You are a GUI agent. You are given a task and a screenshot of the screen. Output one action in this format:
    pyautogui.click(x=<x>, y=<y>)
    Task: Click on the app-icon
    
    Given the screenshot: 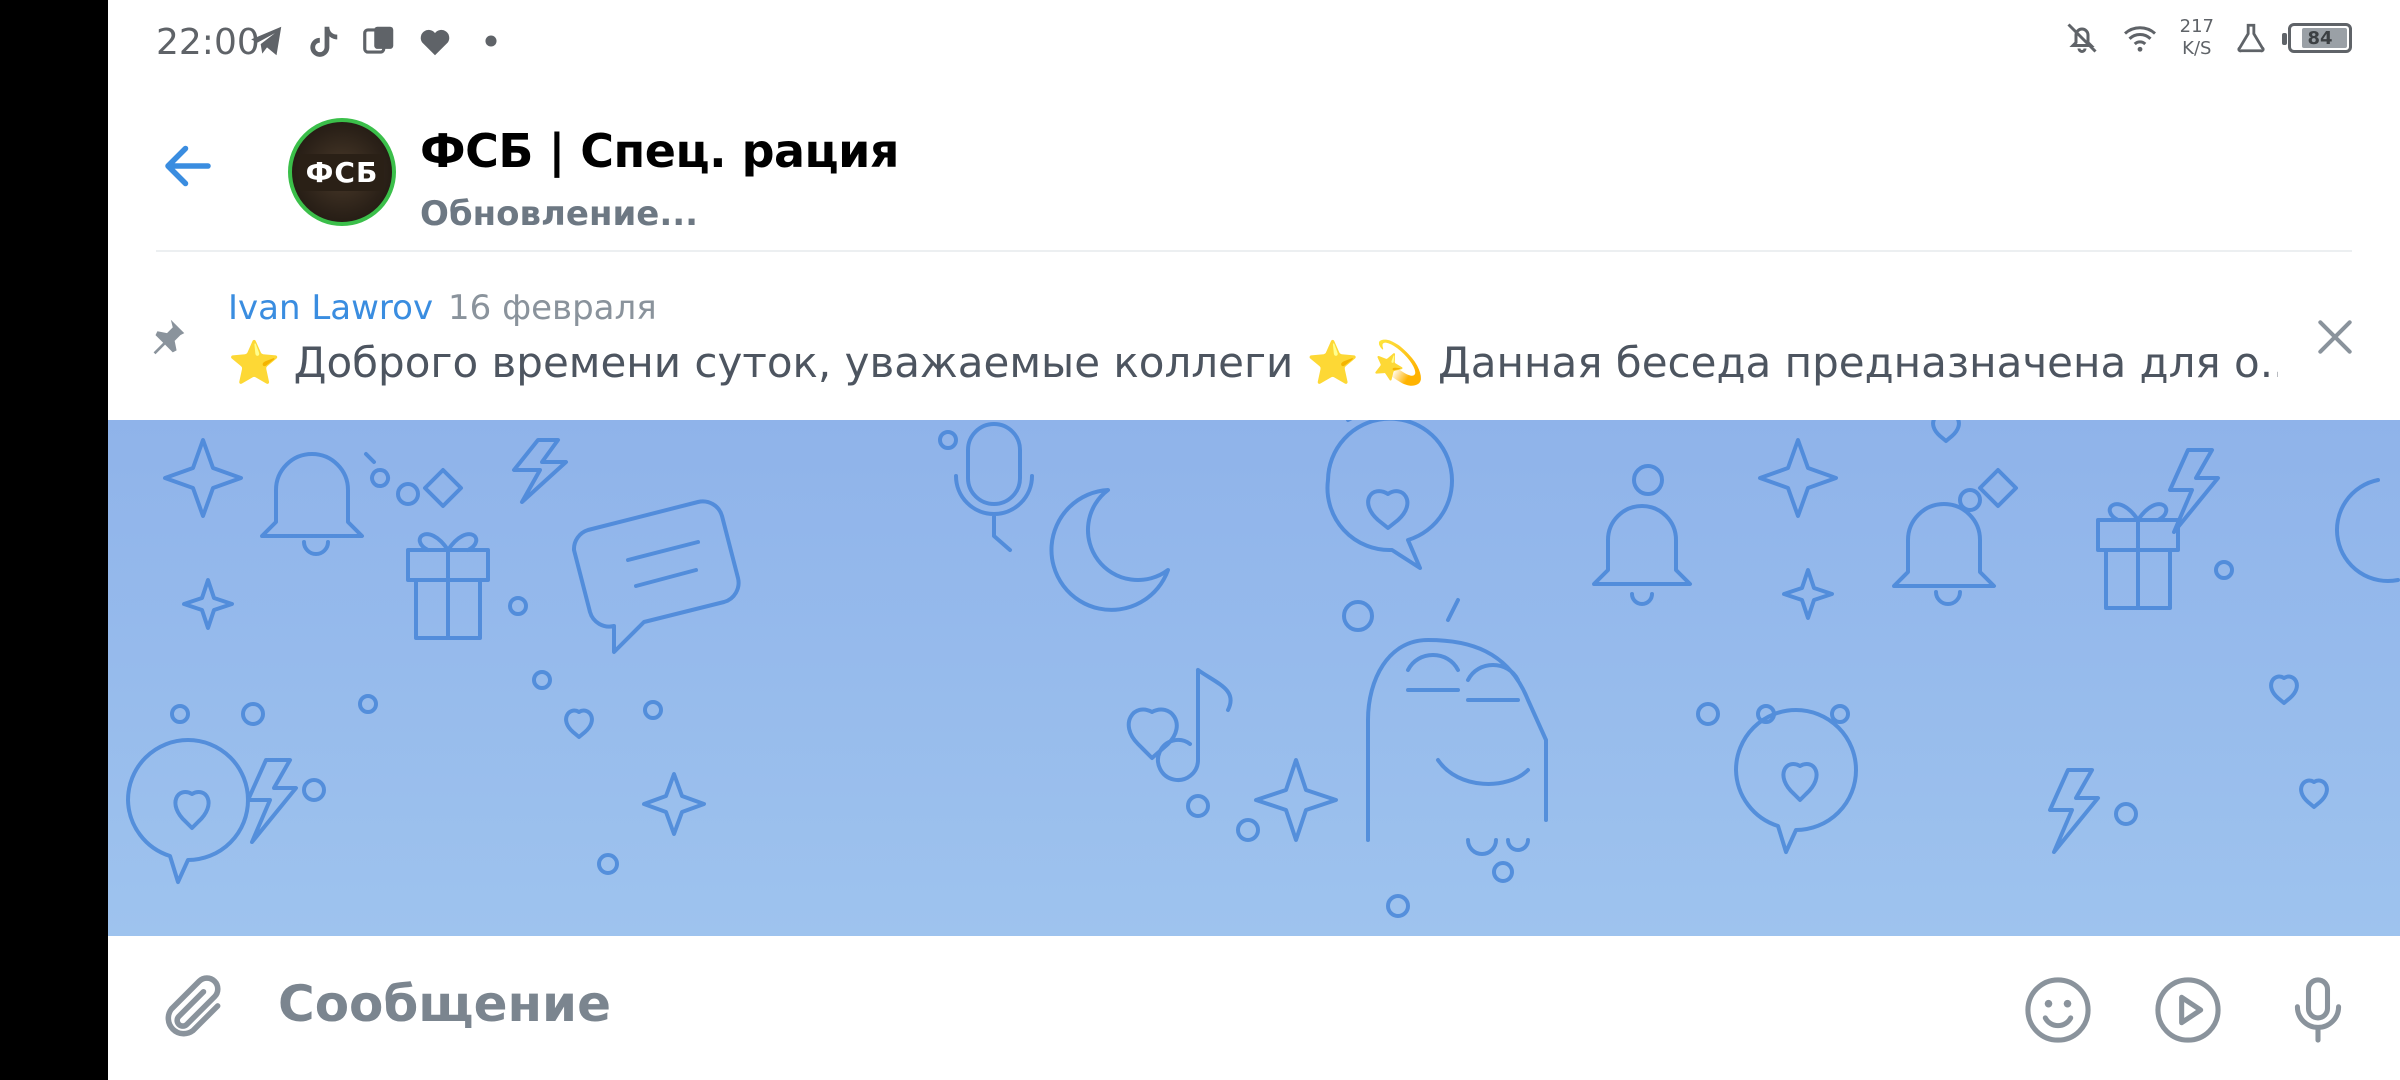 What is the action you would take?
    pyautogui.click(x=378, y=40)
    